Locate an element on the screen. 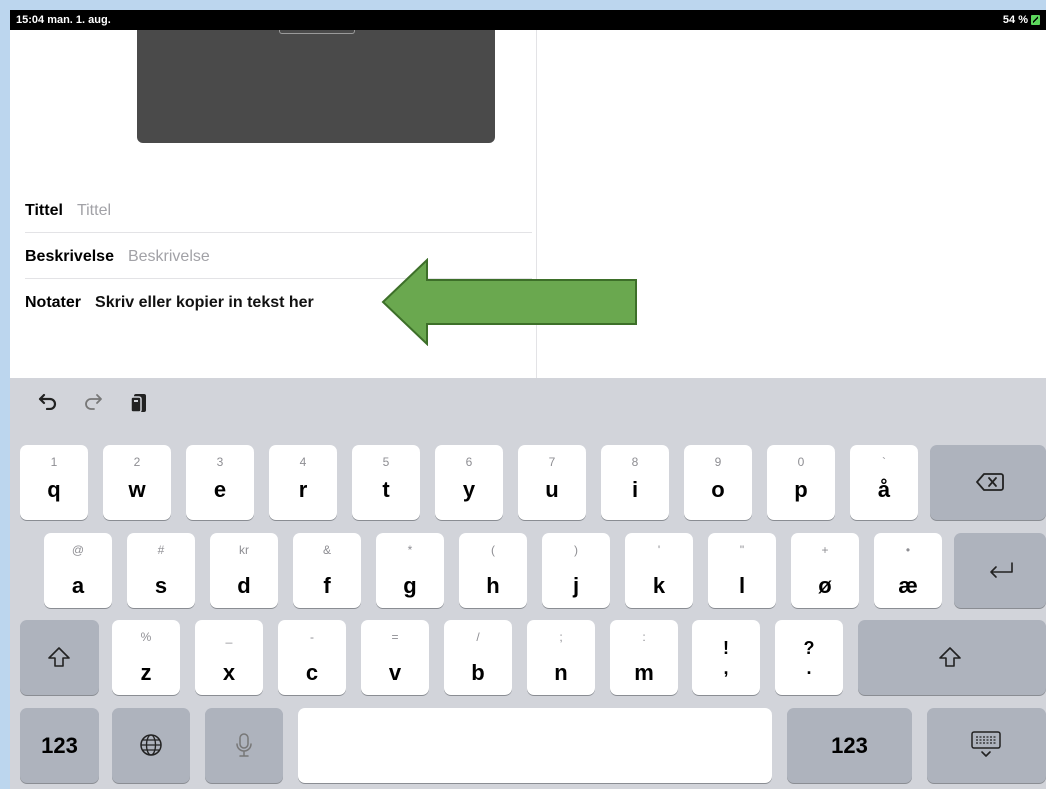 Image resolution: width=1046 pixels, height=789 pixels. key-label: å is located at coordinates (884, 489).